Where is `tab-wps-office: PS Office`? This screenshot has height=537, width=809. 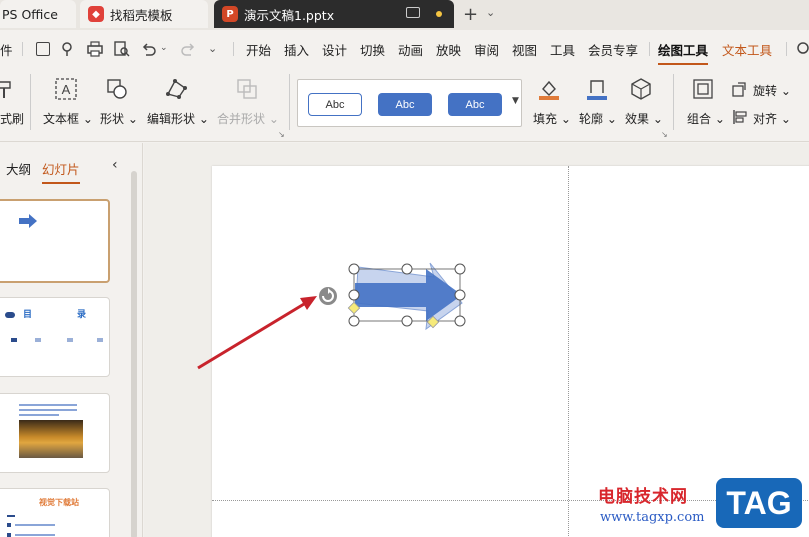 tab-wps-office: PS Office is located at coordinates (38, 14).